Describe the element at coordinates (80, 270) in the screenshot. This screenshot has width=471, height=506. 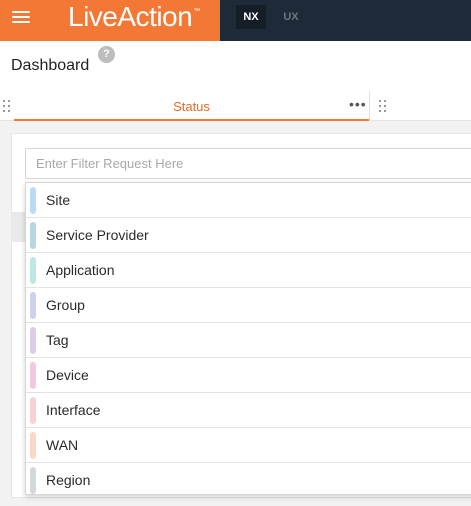
I see `dropdown-item-label: Application` at that location.